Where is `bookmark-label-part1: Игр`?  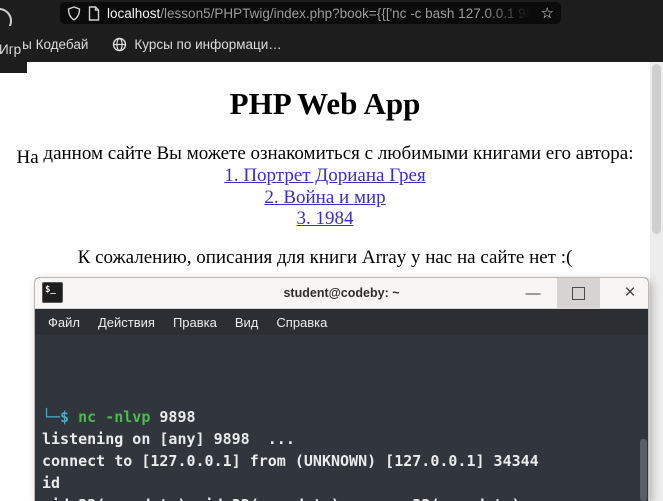 bookmark-label-part1: Игр is located at coordinates (11, 49).